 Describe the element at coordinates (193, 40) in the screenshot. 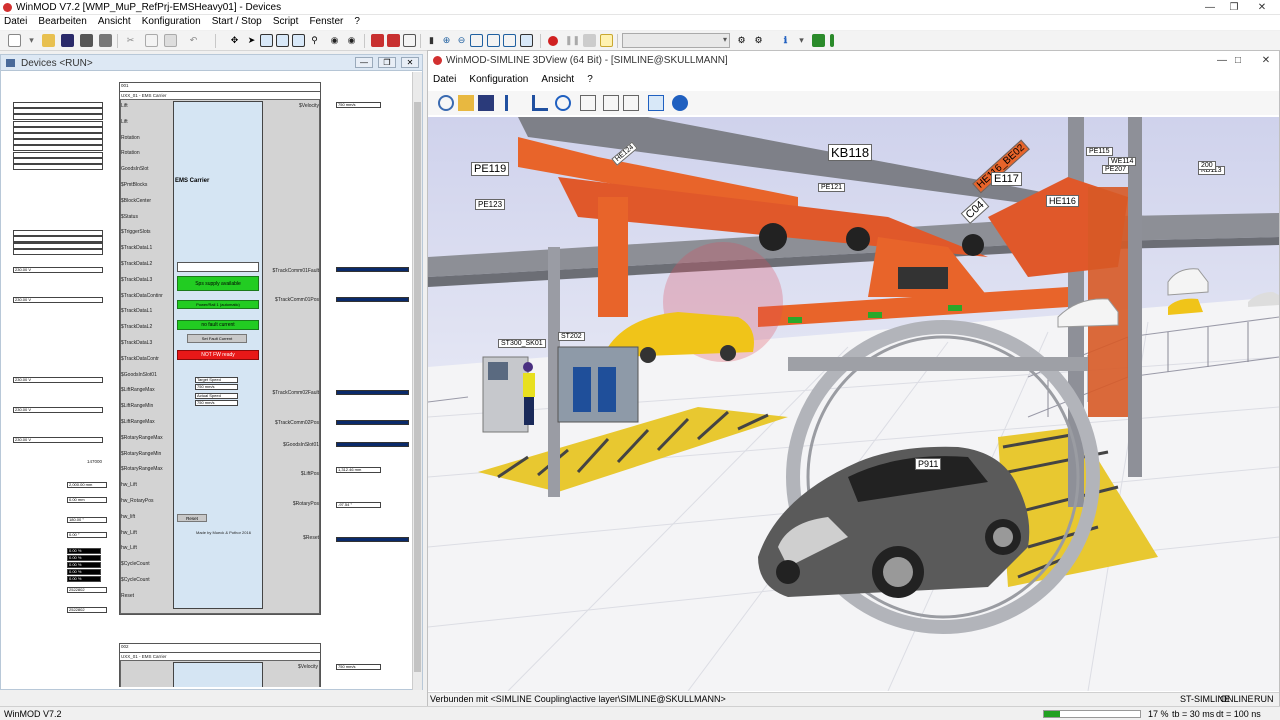

I see `undo-icon: ↶` at that location.